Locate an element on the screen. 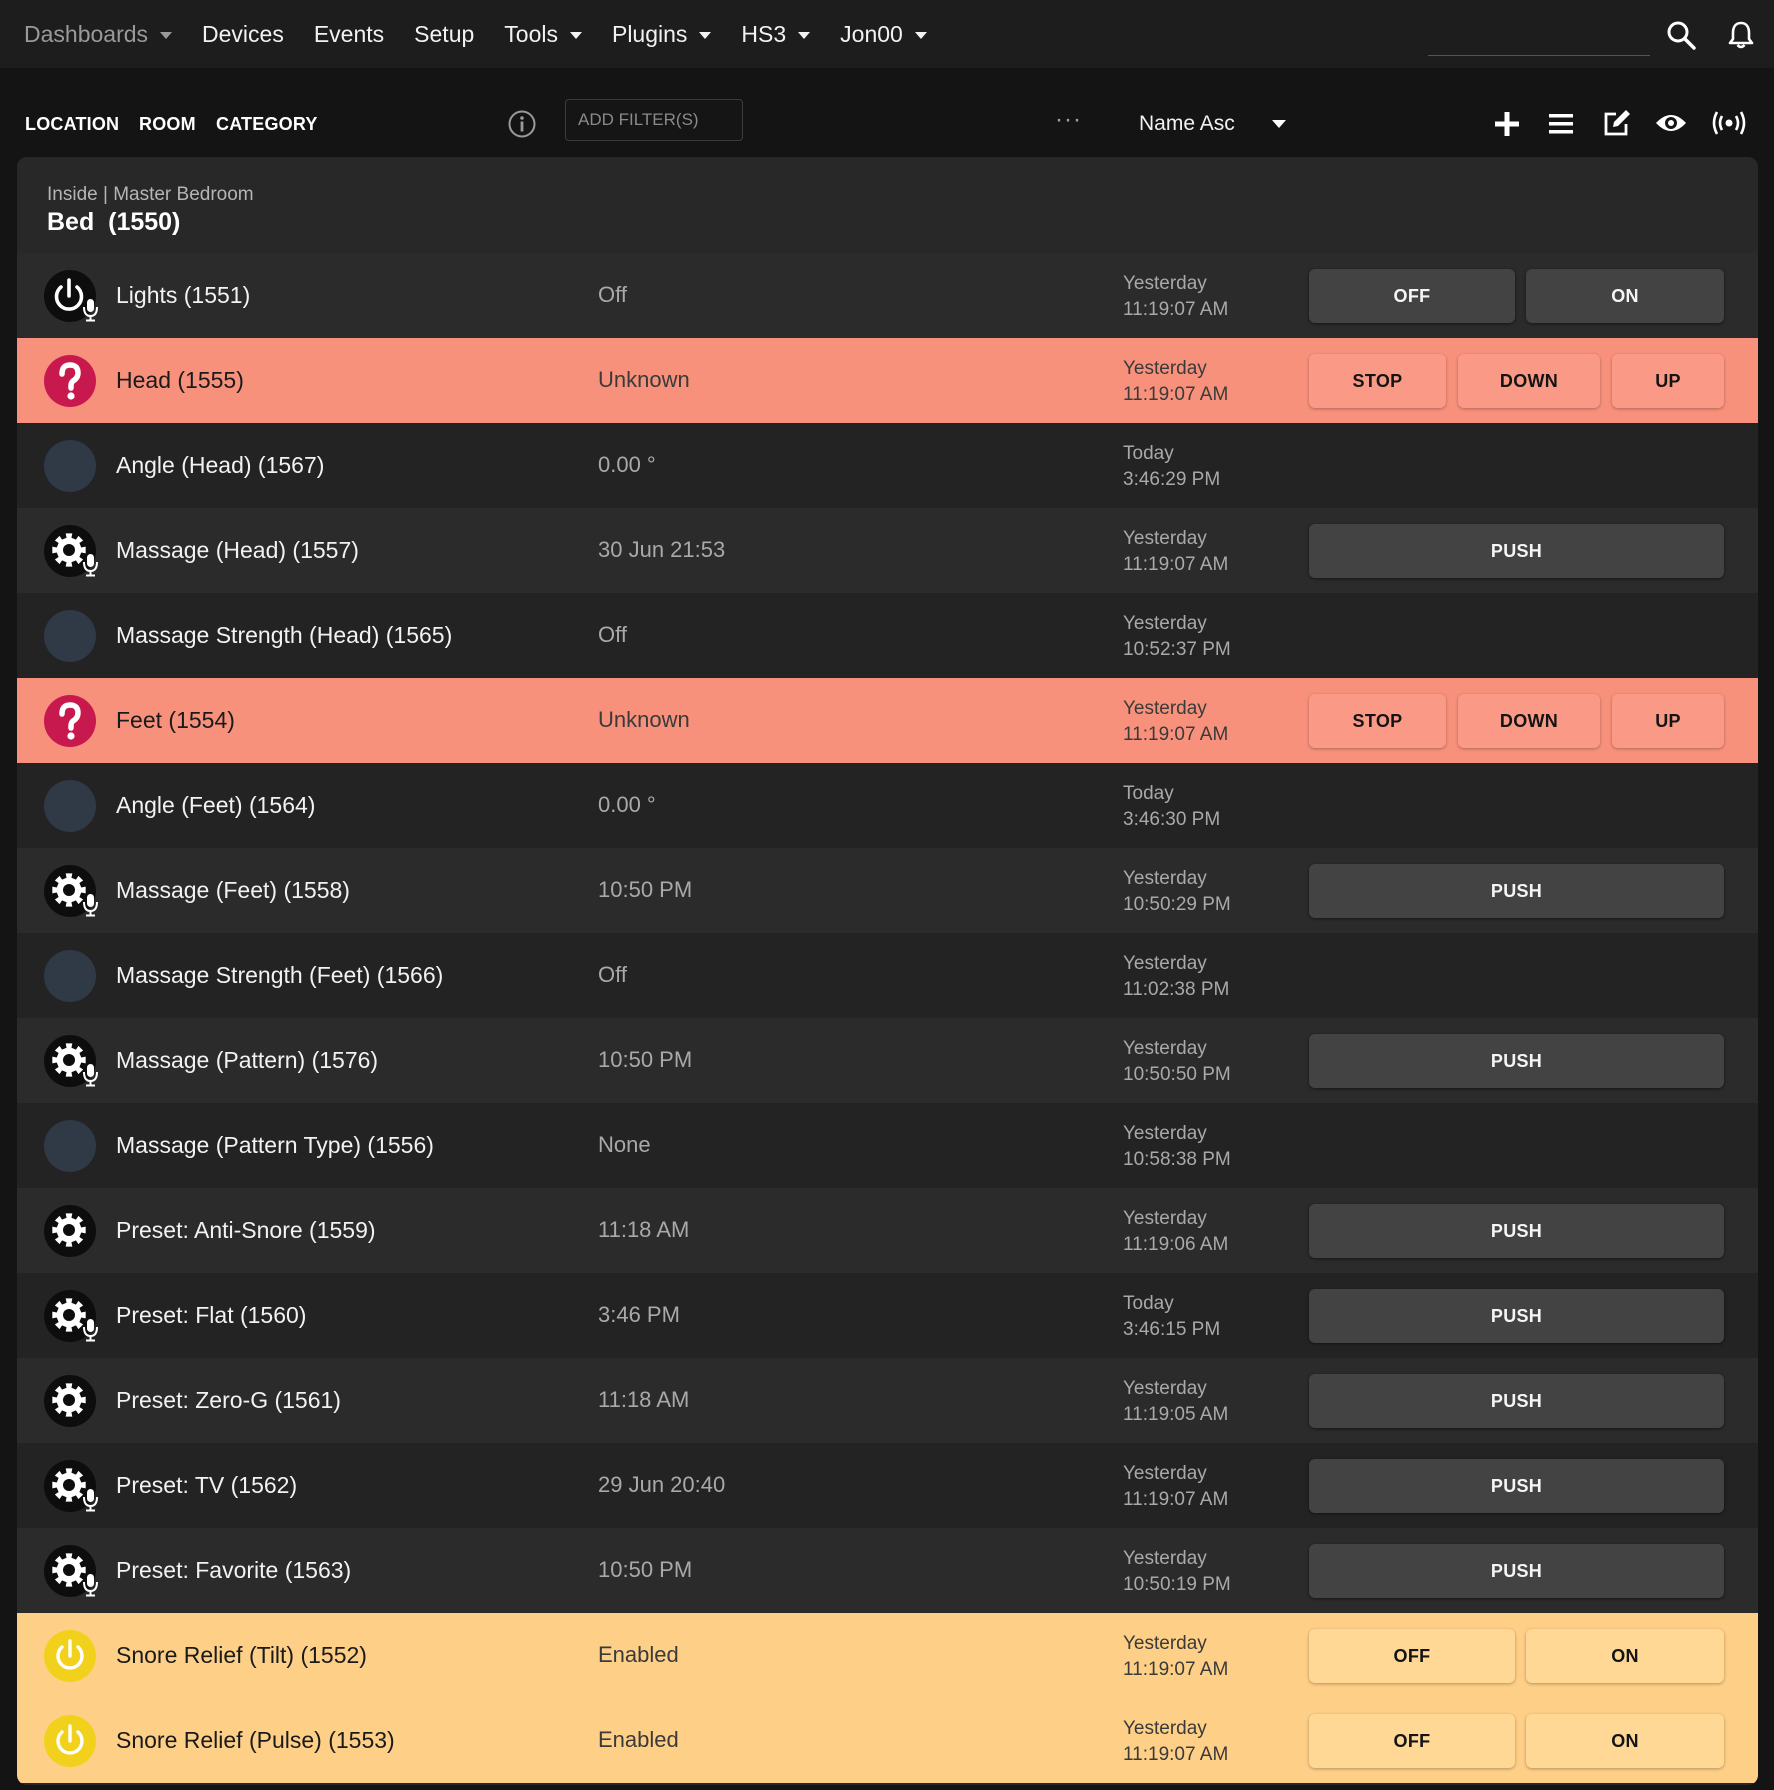 The width and height of the screenshot is (1774, 1790). device-name: Massage Strength (Feet) (1566) is located at coordinates (279, 975).